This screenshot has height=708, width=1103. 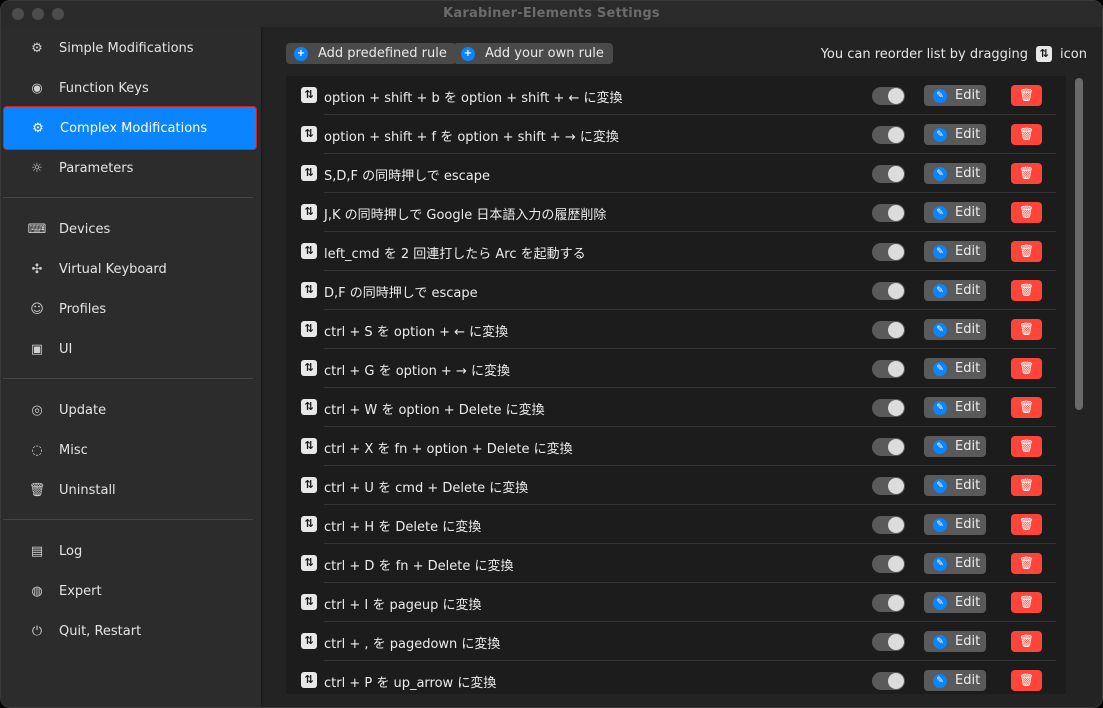 I want to click on sidebar-item-ui: ▣ UI, so click(x=130, y=349).